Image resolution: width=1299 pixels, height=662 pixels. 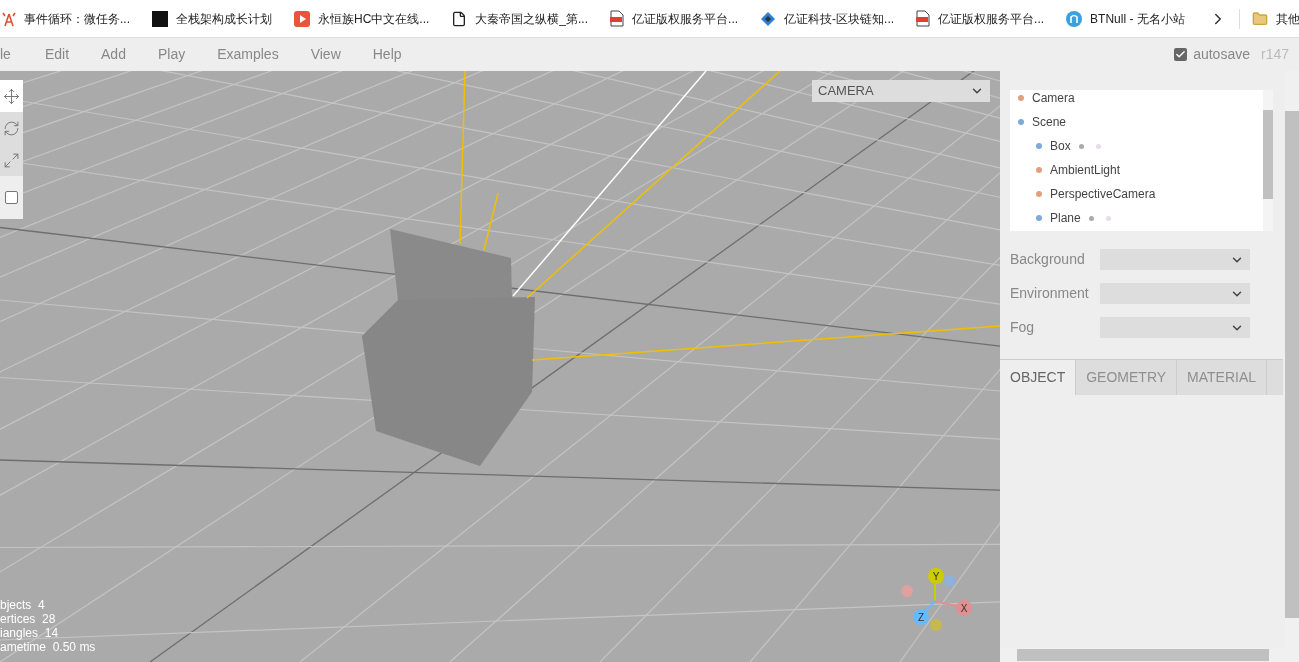 I want to click on setting-label: Fog, so click(x=1023, y=327).